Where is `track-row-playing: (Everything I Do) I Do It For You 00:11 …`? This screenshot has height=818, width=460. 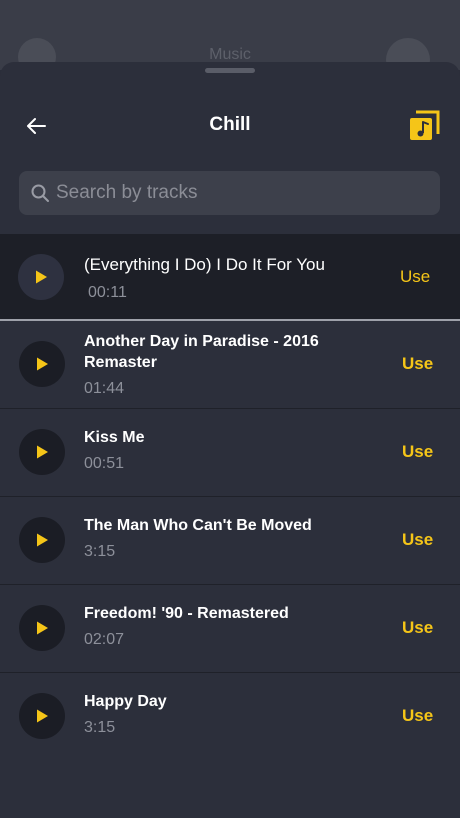 track-row-playing: (Everything I Do) I Do It For You 00:11 … is located at coordinates (230, 277).